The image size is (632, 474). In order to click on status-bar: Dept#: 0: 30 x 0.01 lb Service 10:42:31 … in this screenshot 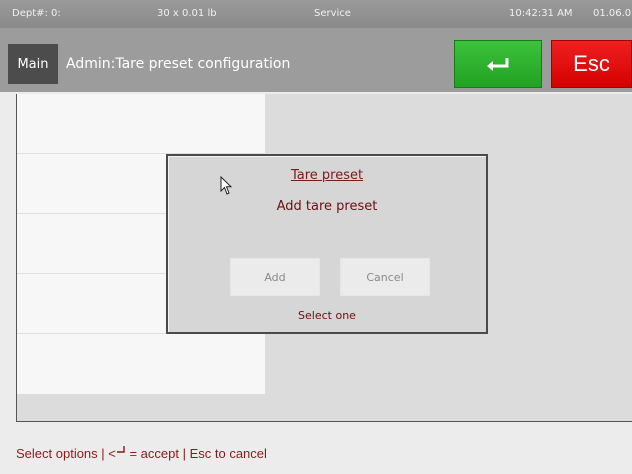, I will do `click(316, 14)`.